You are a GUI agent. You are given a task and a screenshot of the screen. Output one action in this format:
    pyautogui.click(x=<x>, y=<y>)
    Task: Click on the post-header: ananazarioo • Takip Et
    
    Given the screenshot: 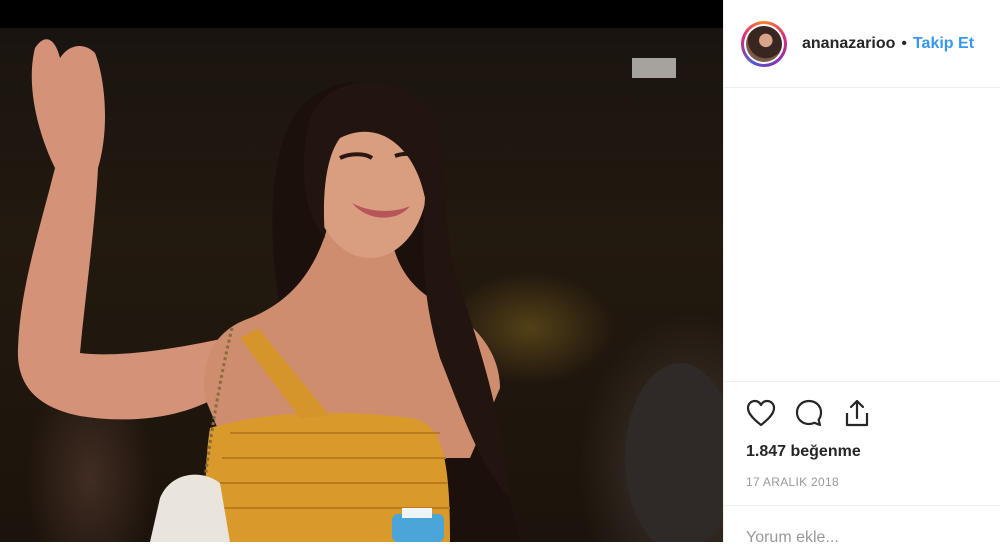 What is the action you would take?
    pyautogui.click(x=862, y=44)
    